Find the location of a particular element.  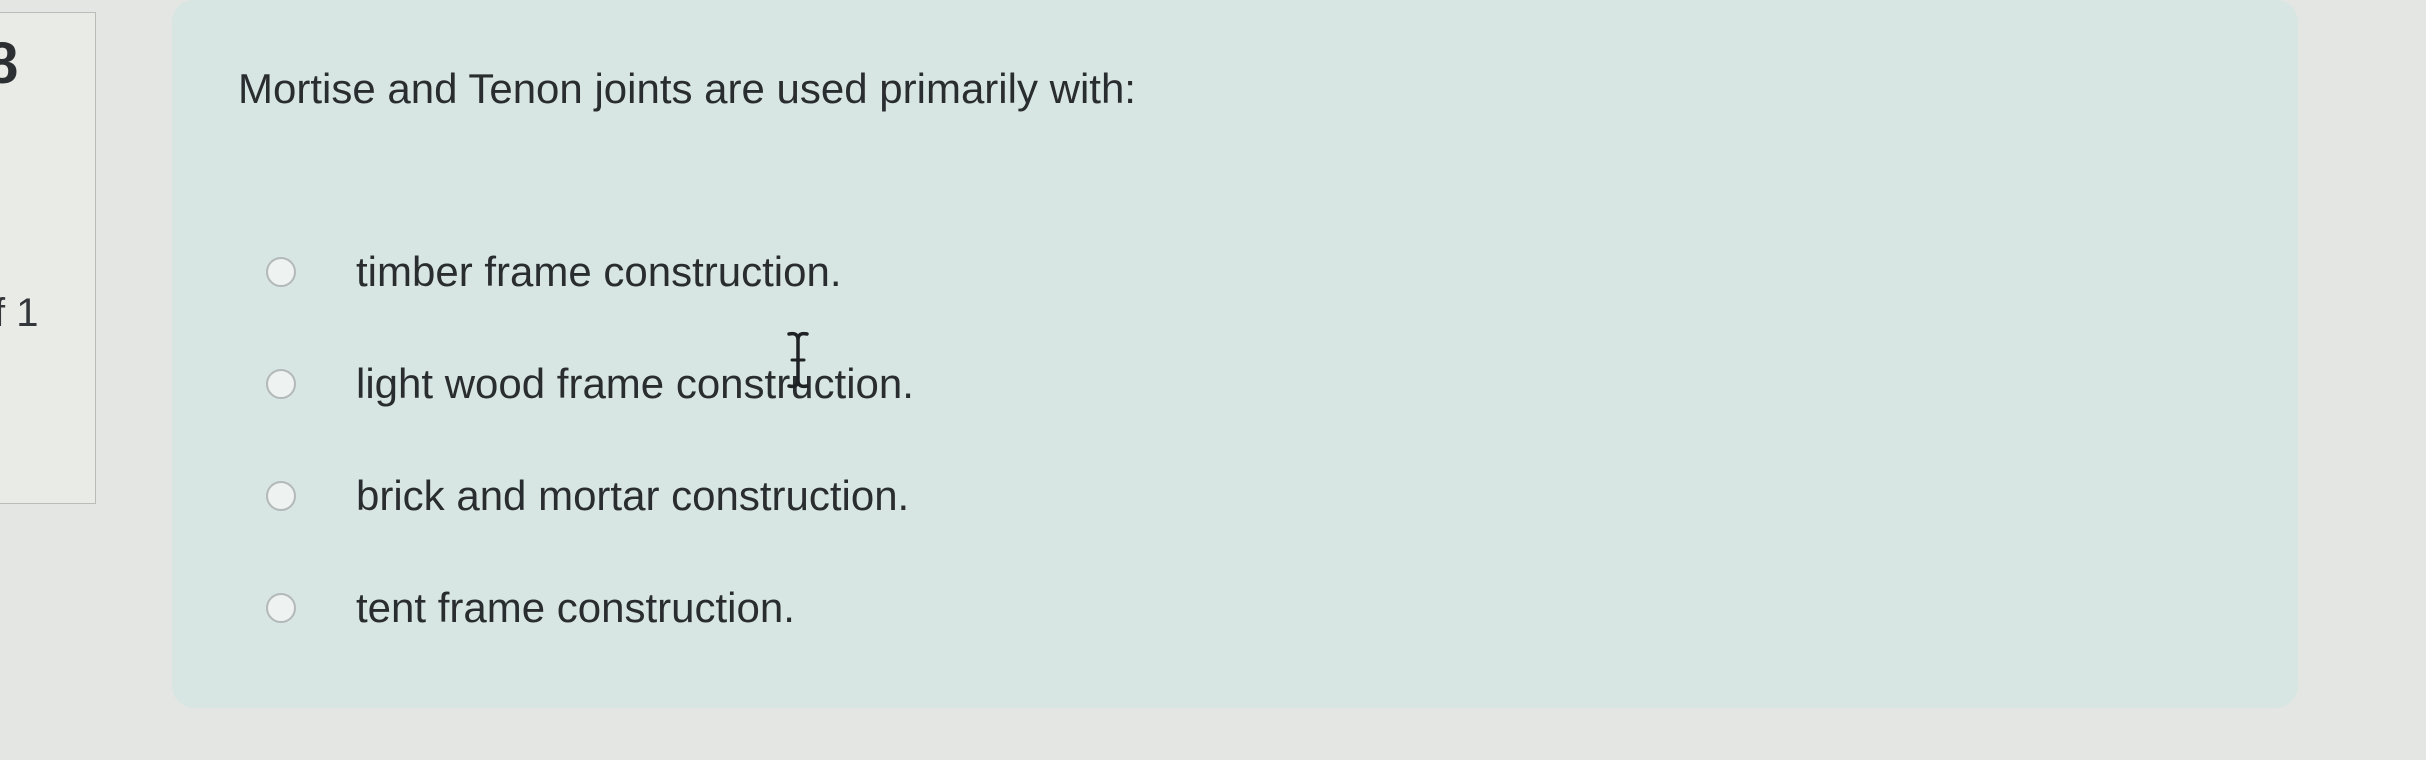

question-number: 8 is located at coordinates (9, 63).